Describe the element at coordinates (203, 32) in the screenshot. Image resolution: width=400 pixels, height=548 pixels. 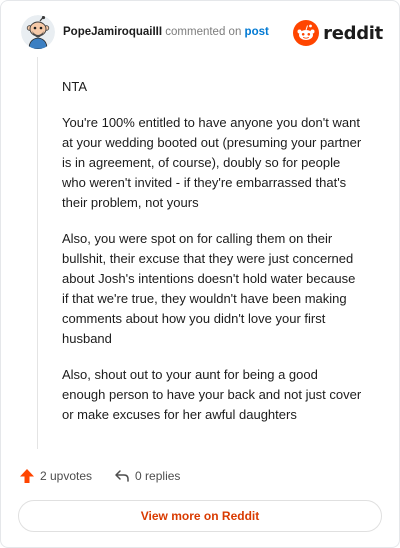
I see `commented-on-text: commented on` at that location.